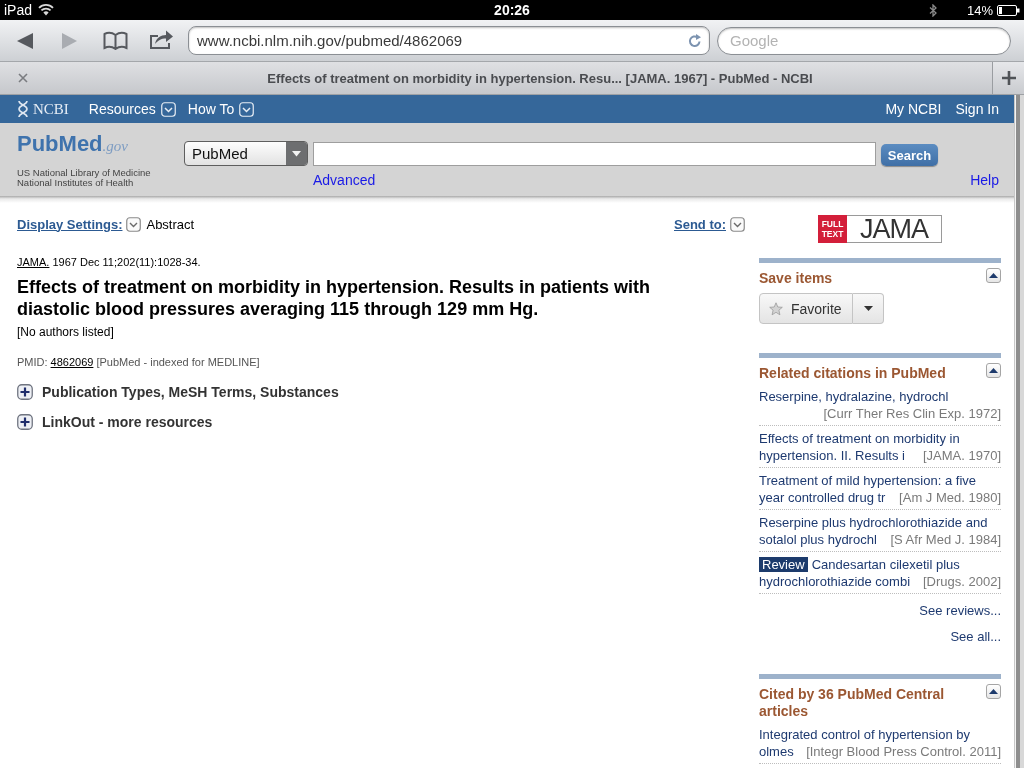 This screenshot has height=768, width=1024. I want to click on pmid-link: 4862069, so click(72, 362).